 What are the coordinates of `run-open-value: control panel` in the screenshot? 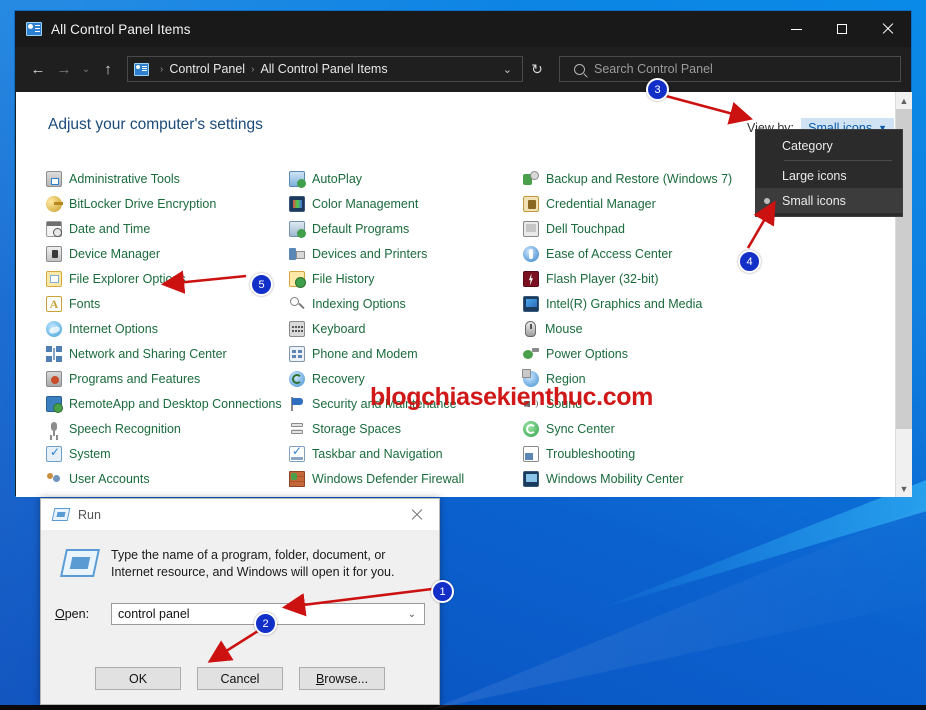 It's located at (154, 614).